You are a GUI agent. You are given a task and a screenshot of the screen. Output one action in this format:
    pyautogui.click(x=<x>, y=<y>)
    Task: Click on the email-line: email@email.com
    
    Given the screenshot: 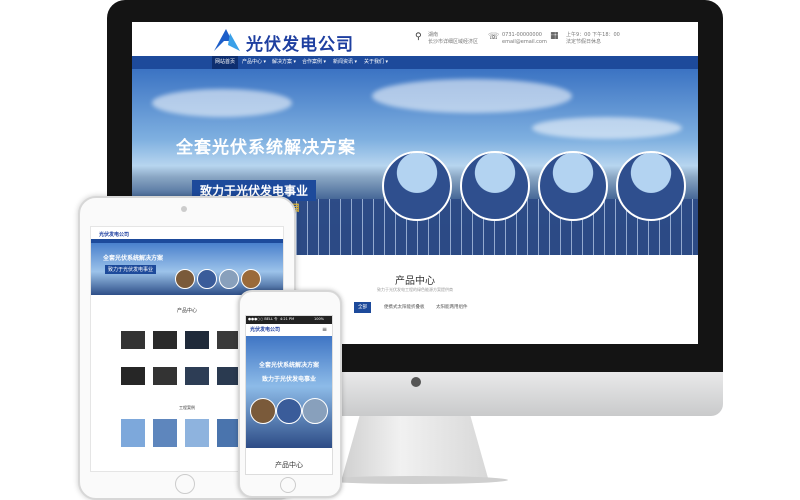 What is the action you would take?
    pyautogui.click(x=524, y=42)
    